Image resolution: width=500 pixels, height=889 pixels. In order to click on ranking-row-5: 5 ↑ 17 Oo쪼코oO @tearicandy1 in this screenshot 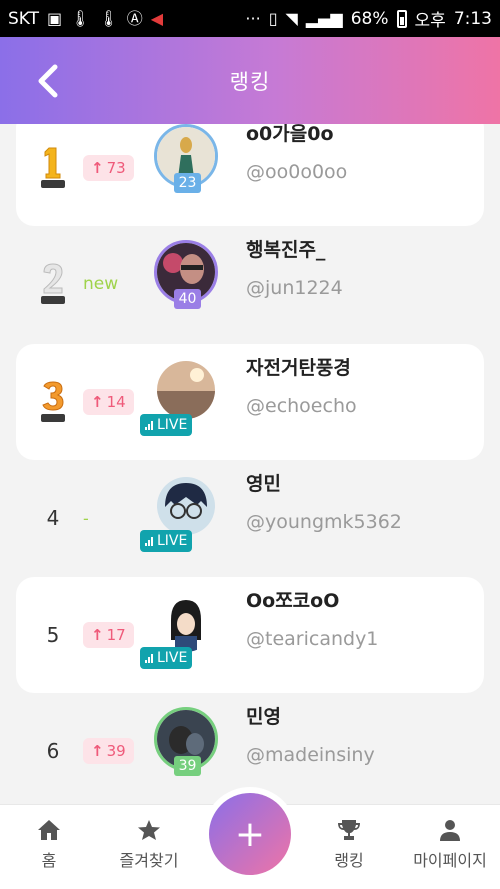, I will do `click(250, 635)`.